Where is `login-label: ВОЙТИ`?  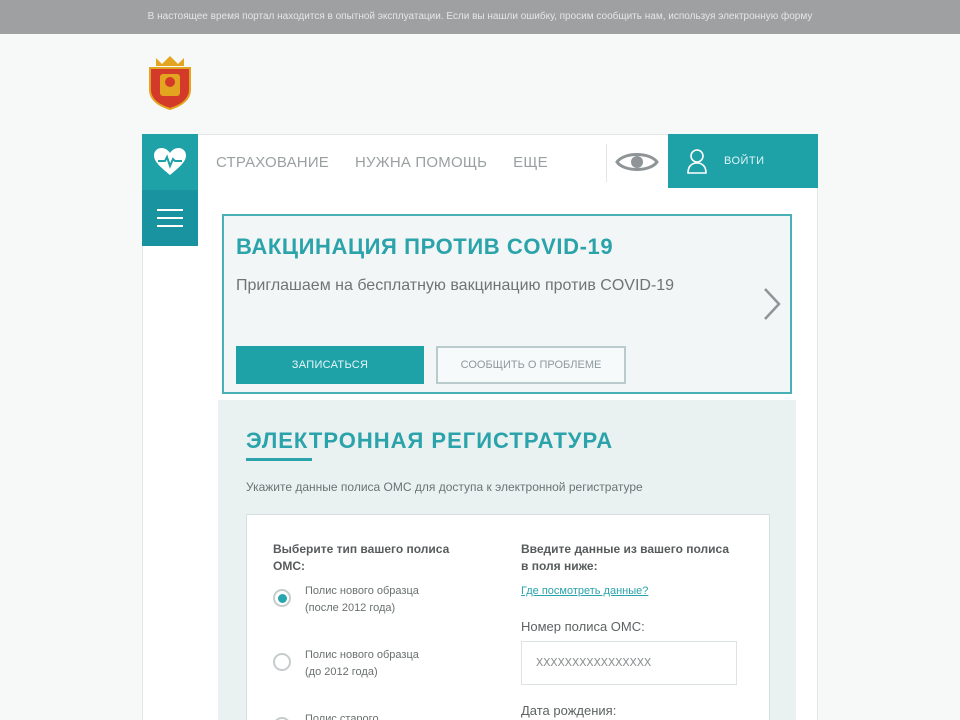
login-label: ВОЙТИ is located at coordinates (744, 161).